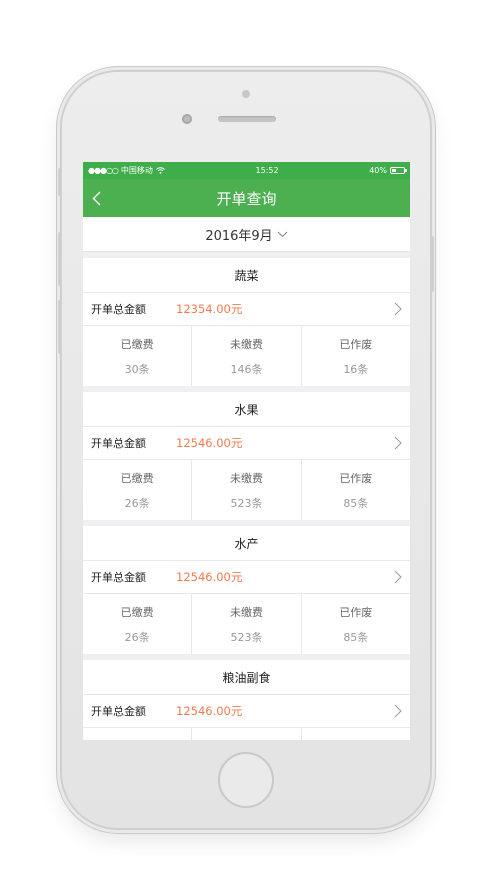 This screenshot has width=497, height=883. I want to click on carrier-label: 中国移动, so click(136, 170).